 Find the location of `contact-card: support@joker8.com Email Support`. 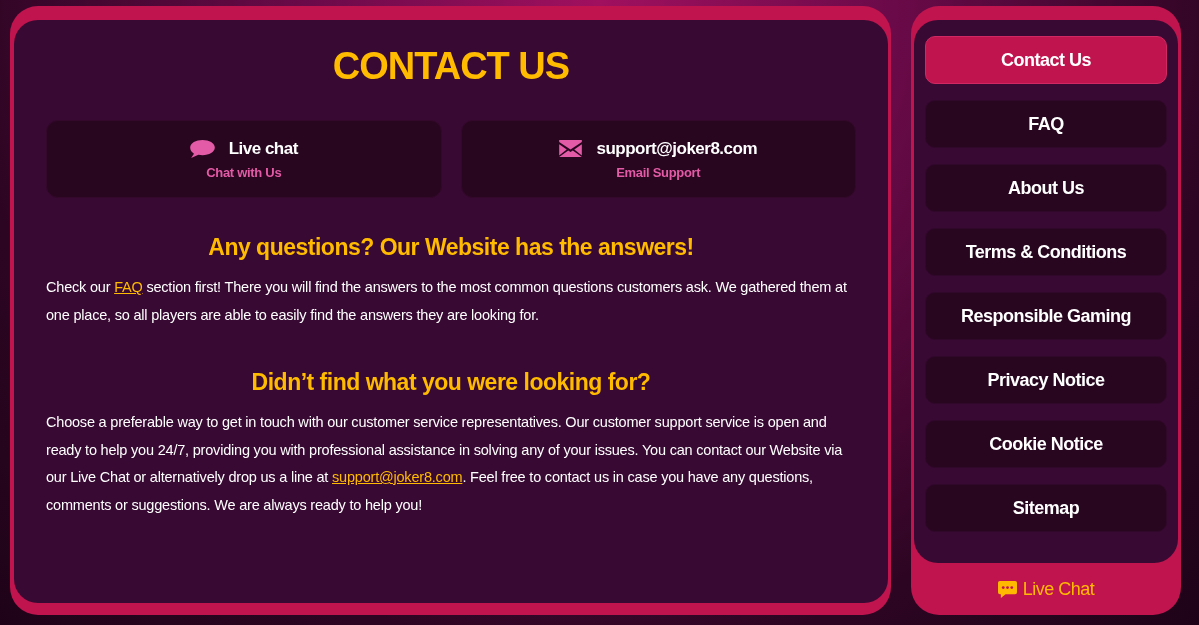

contact-card: support@joker8.com Email Support is located at coordinates (658, 159).